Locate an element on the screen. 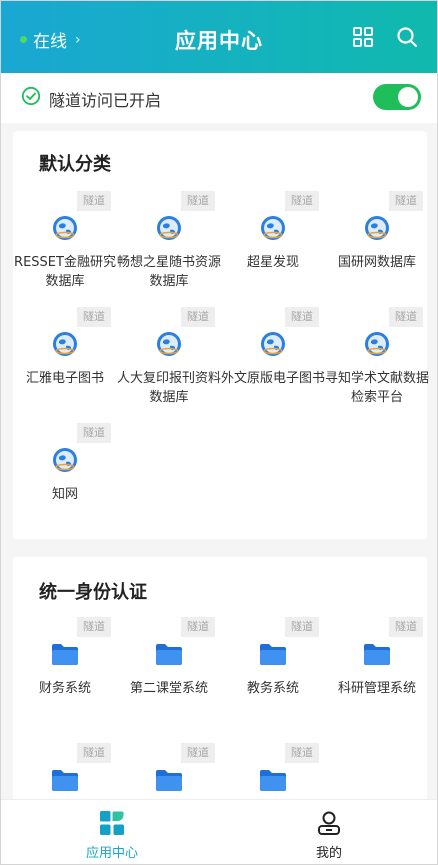 This screenshot has height=865, width=438. app-tile: 隧道 RESSET金融研究数据库 is located at coordinates (65, 246).